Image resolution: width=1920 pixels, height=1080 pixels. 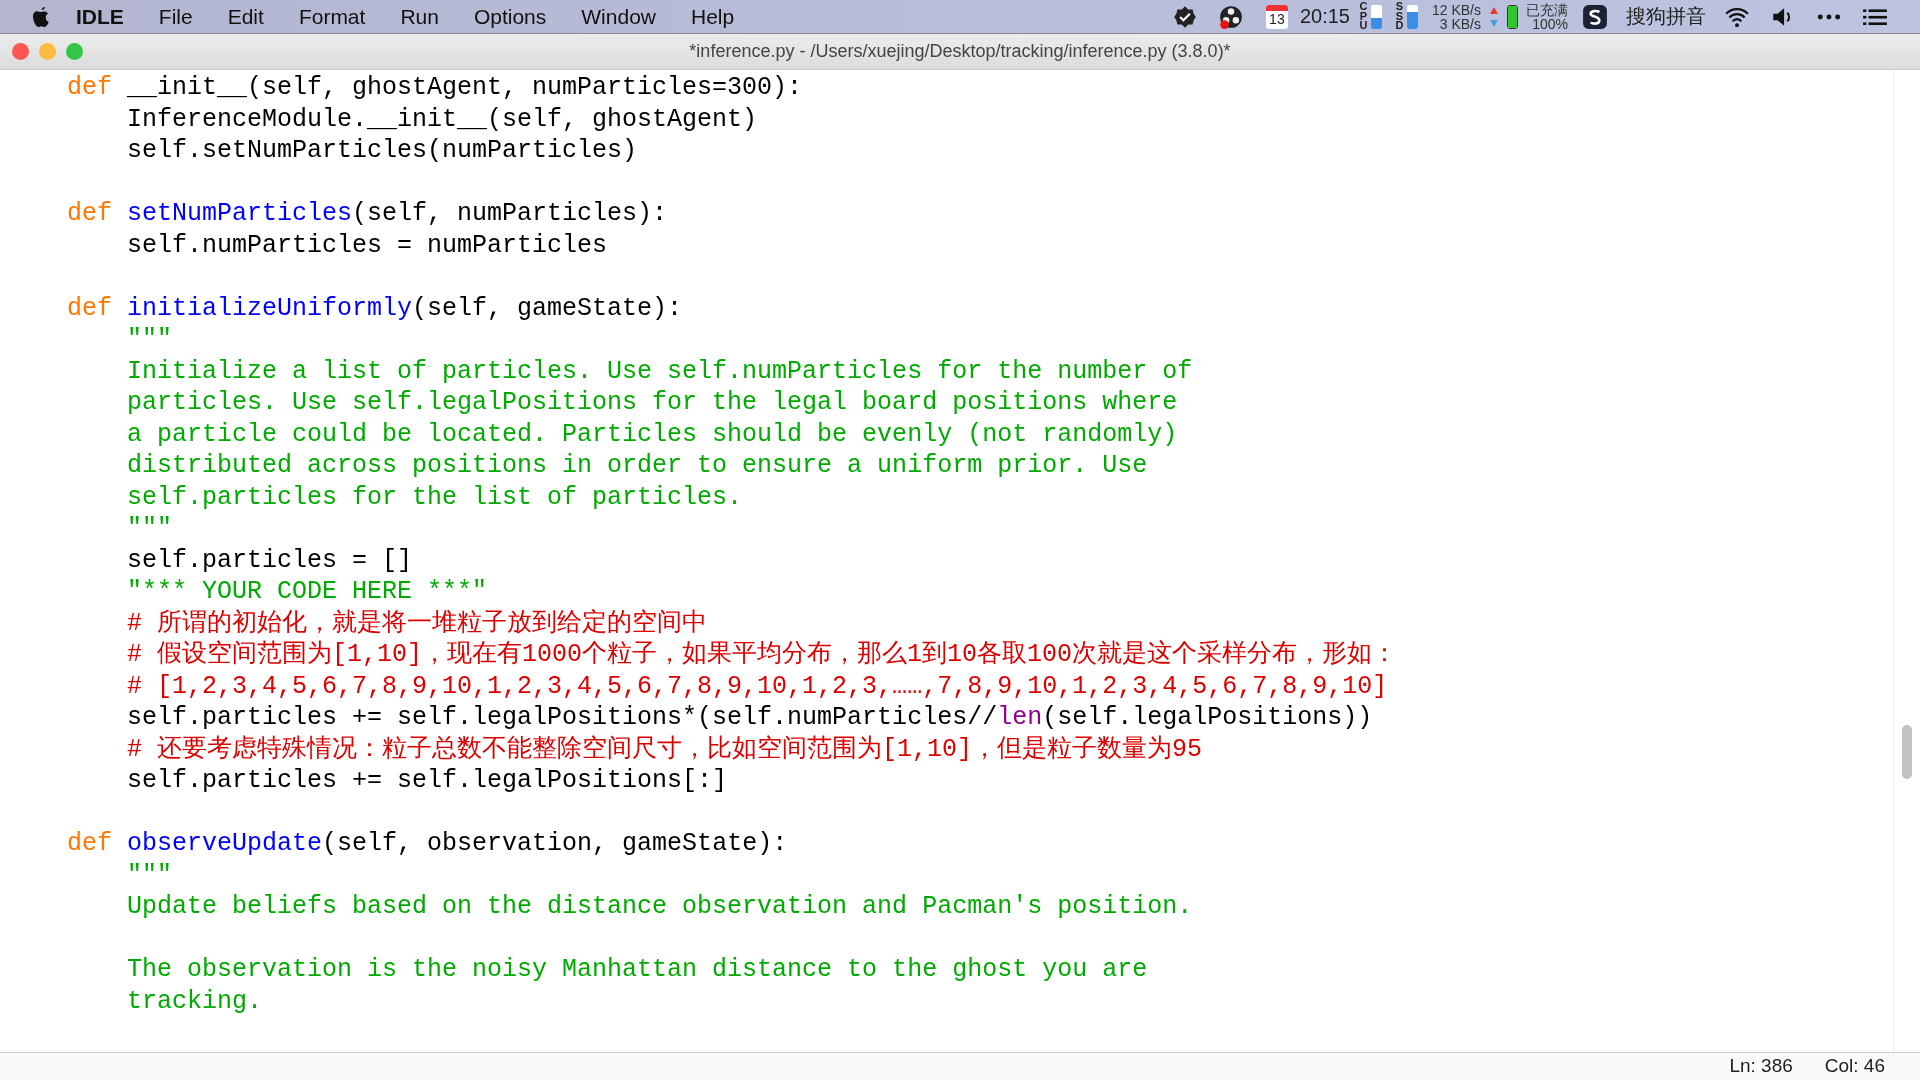 What do you see at coordinates (307, 591) in the screenshot?
I see `code-line: "*** YOUR CODE HERE ***"` at bounding box center [307, 591].